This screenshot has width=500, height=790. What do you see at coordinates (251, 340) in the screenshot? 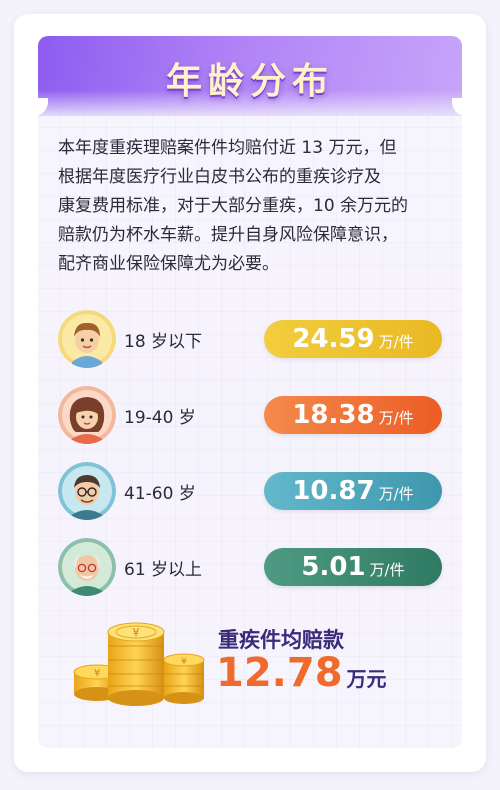
I see `age-row-under-18: 18 岁以下 24.59 万/件` at bounding box center [251, 340].